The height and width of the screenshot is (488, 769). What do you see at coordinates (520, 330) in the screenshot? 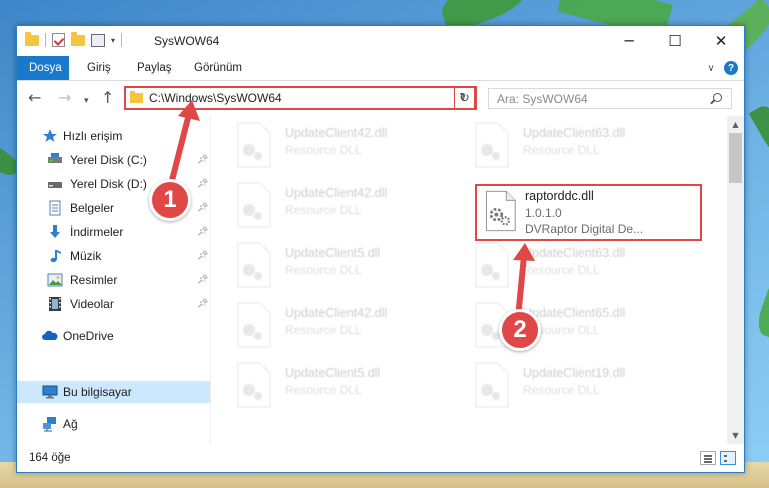
I see `step-badge-2: 2` at bounding box center [520, 330].